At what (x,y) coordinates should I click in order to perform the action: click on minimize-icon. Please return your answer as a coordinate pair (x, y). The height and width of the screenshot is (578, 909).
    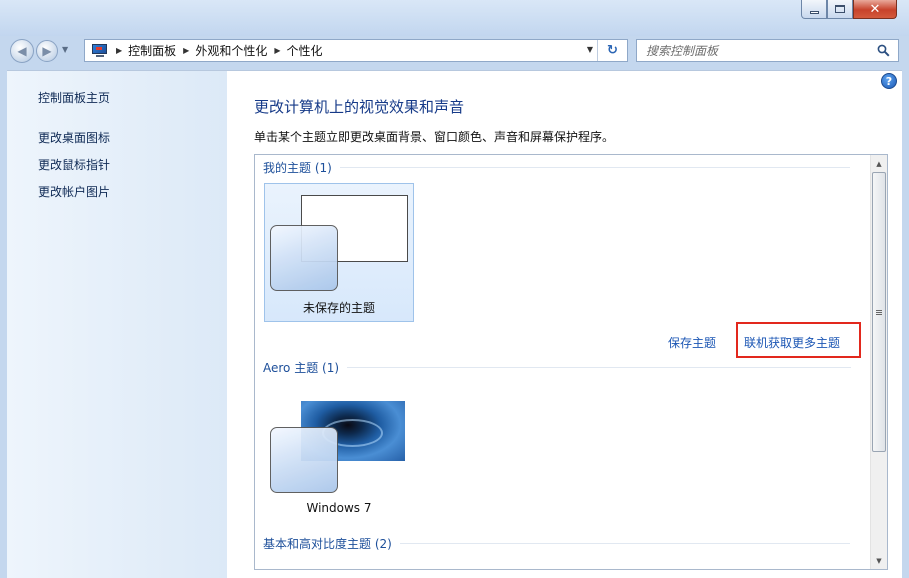
    Looking at the image, I should click on (814, 12).